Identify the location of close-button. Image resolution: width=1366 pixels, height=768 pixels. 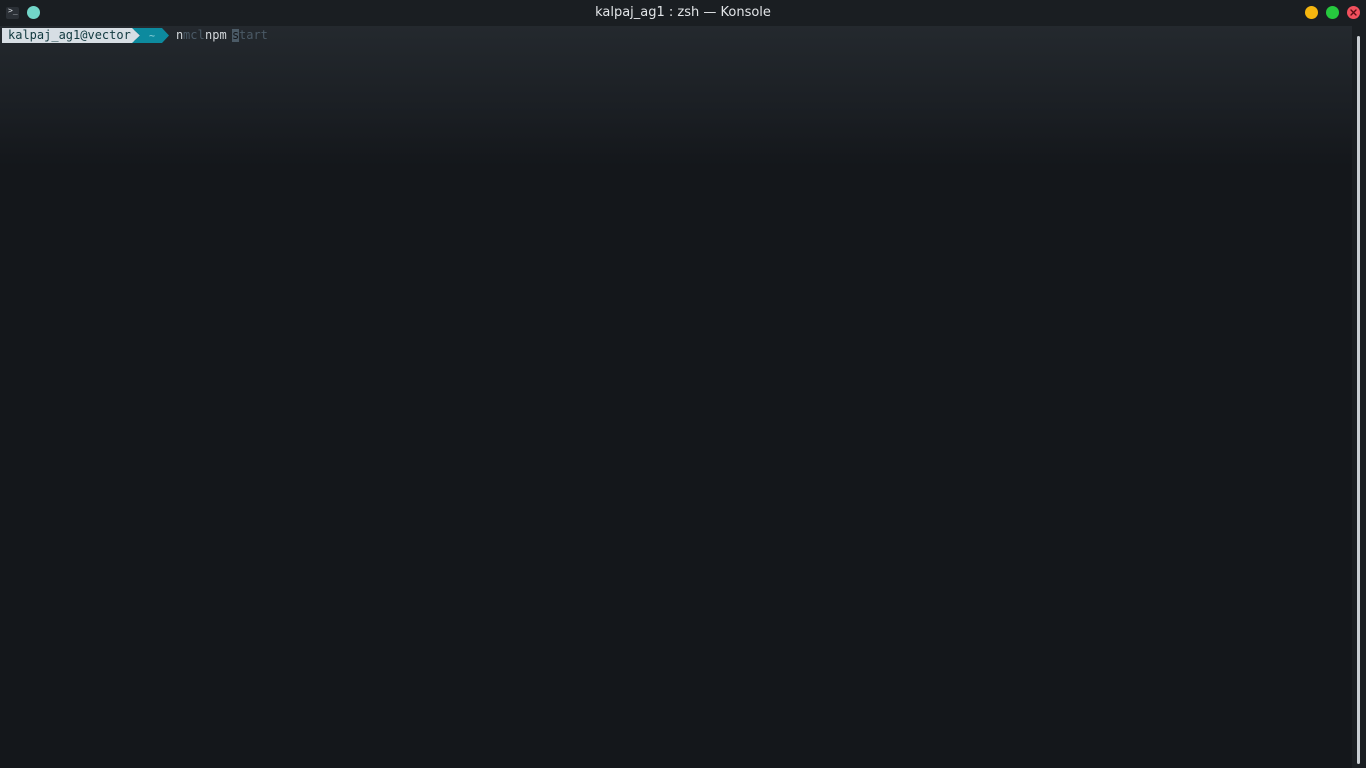
(1353, 12).